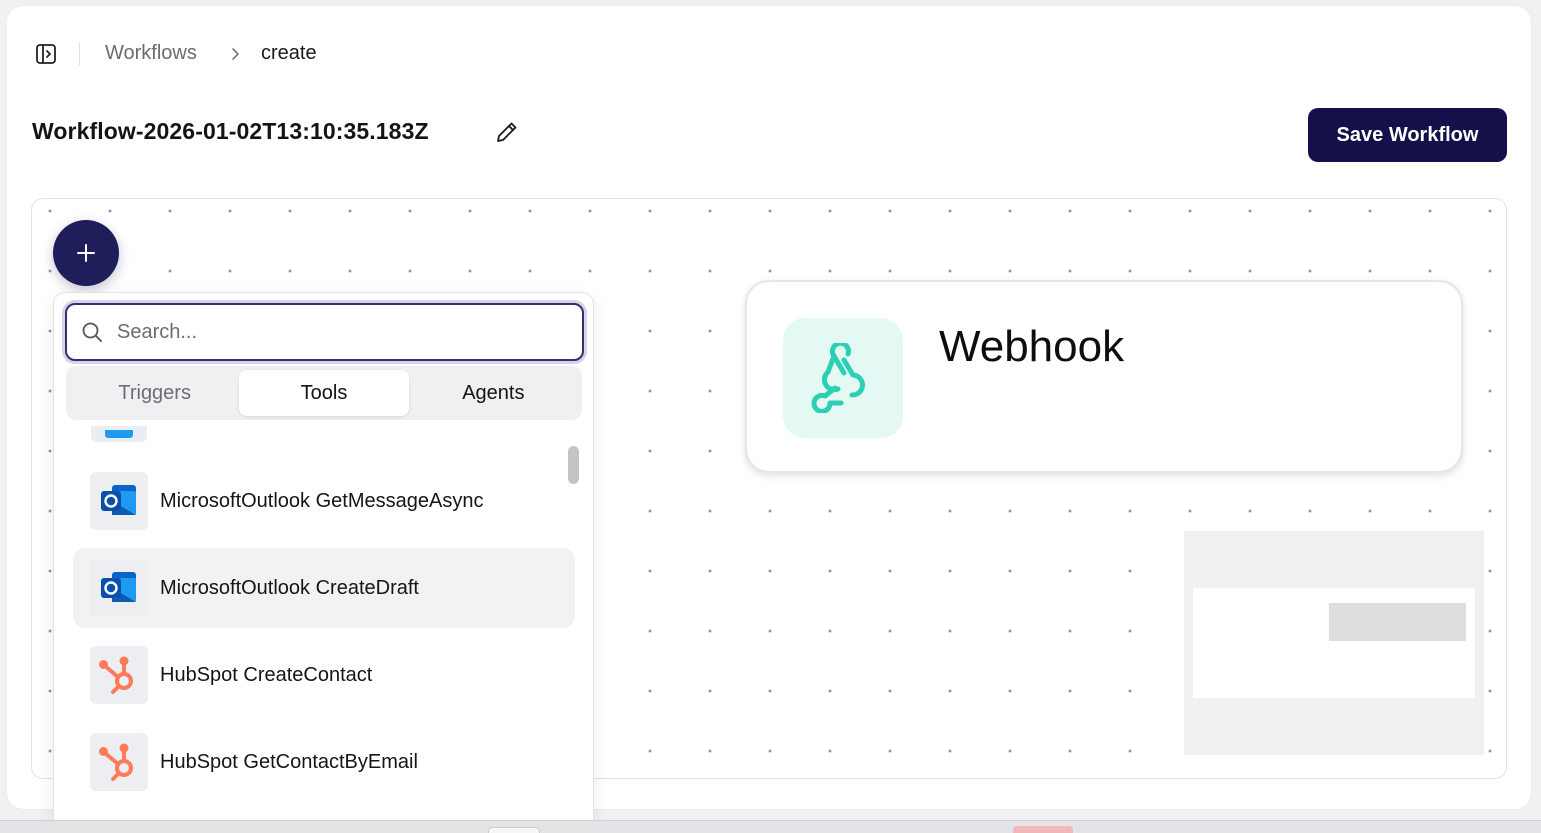 This screenshot has height=833, width=1541. Describe the element at coordinates (1043, 829) in the screenshot. I see `taskbar-indicator` at that location.